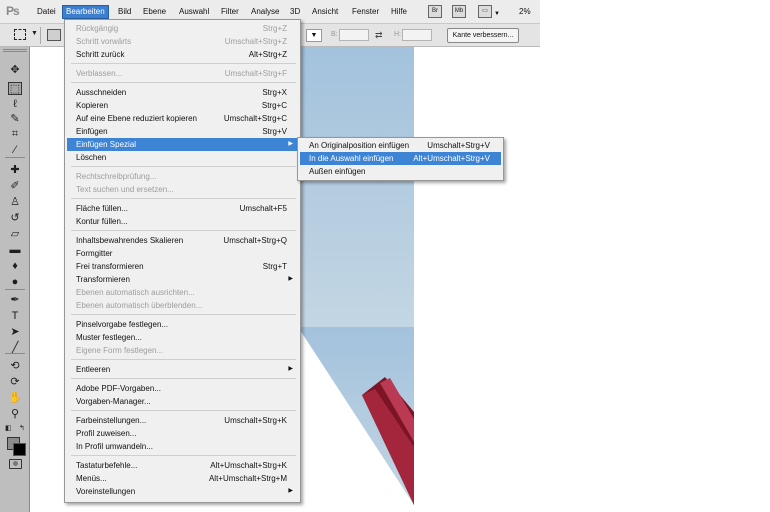 This screenshot has height=512, width=770. Describe the element at coordinates (230, 12) in the screenshot. I see `menu-filter: Filter` at that location.